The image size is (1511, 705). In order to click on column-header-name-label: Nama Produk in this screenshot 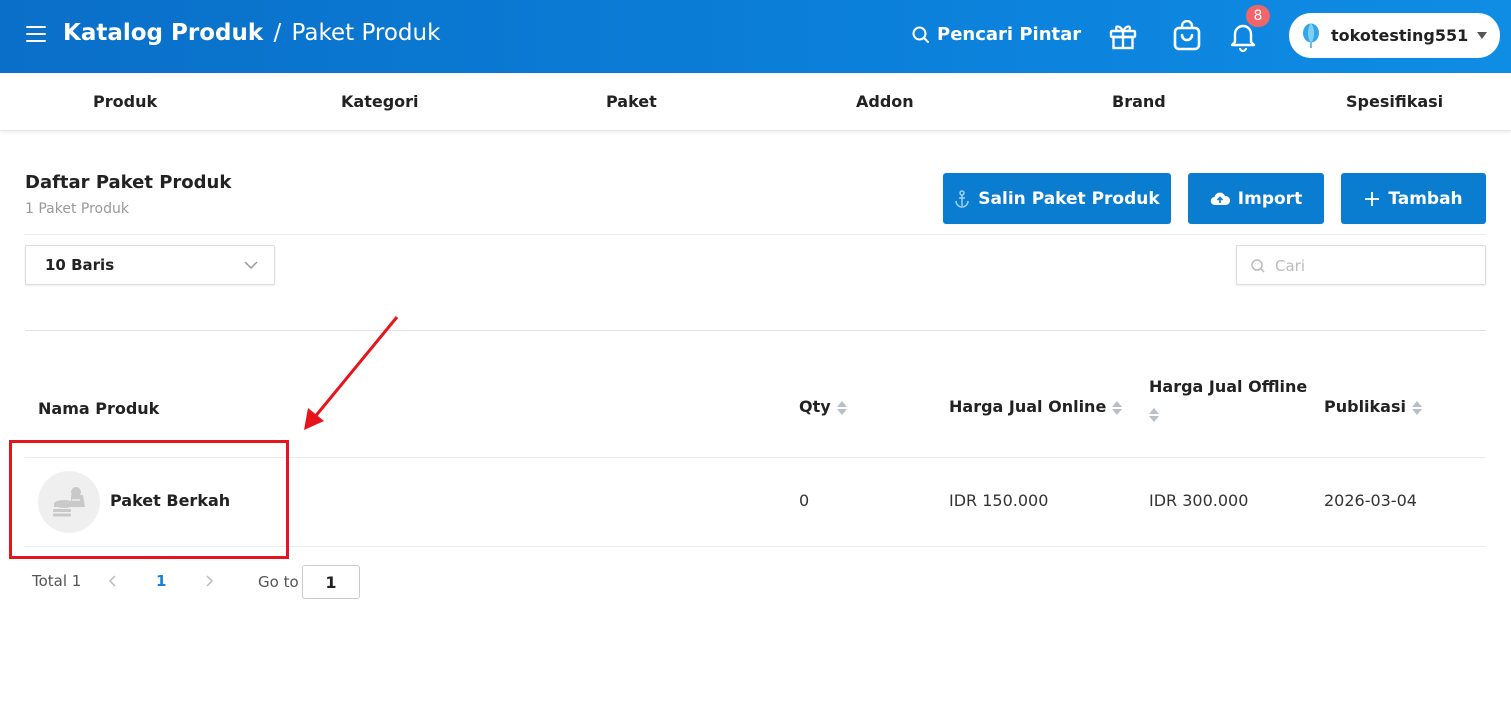, I will do `click(99, 408)`.